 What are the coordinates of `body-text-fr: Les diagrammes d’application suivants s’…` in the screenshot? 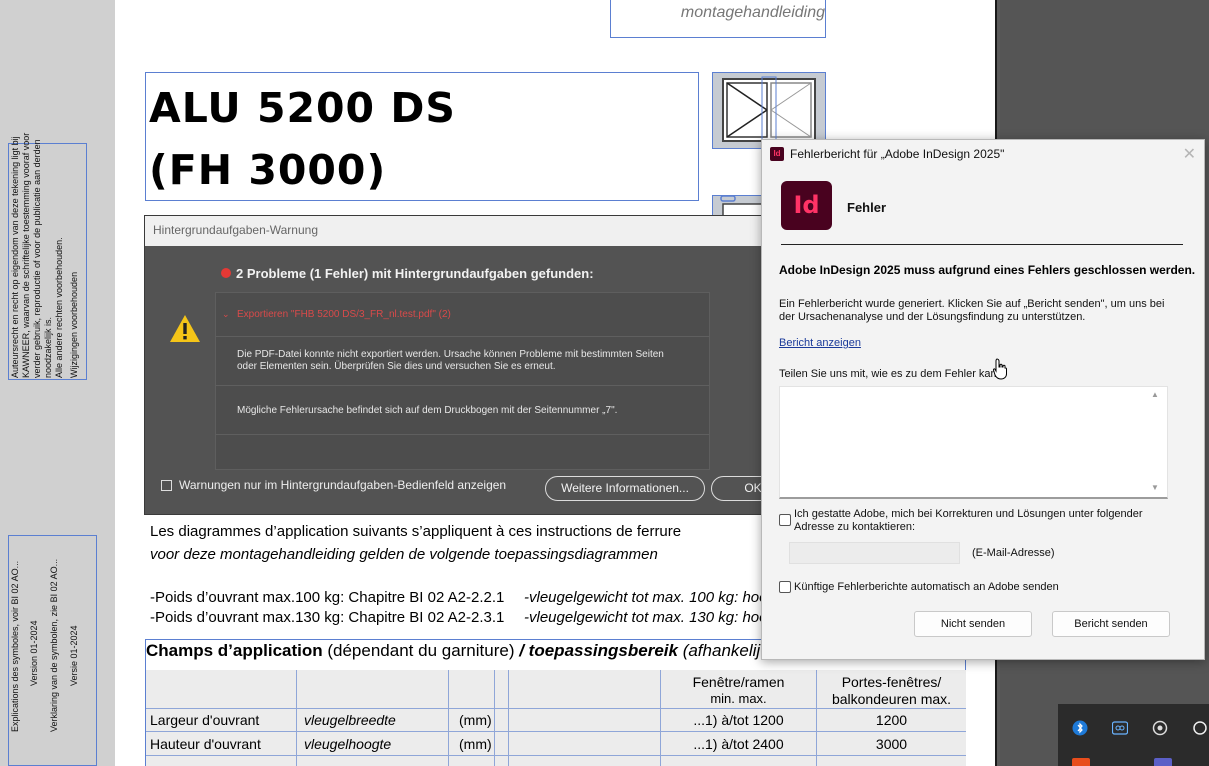 It's located at (416, 531).